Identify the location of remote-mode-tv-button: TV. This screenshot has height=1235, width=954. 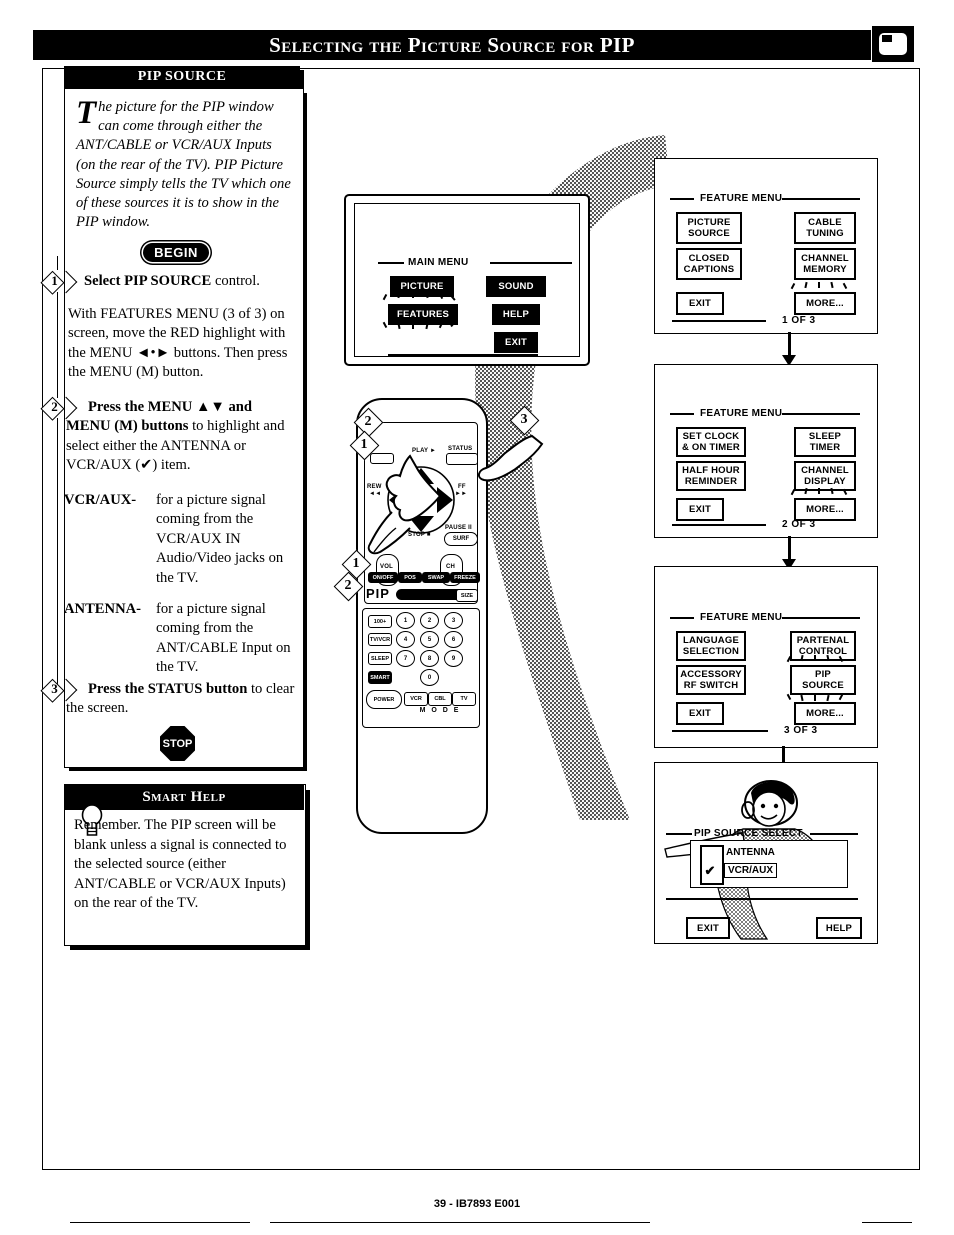
(464, 699).